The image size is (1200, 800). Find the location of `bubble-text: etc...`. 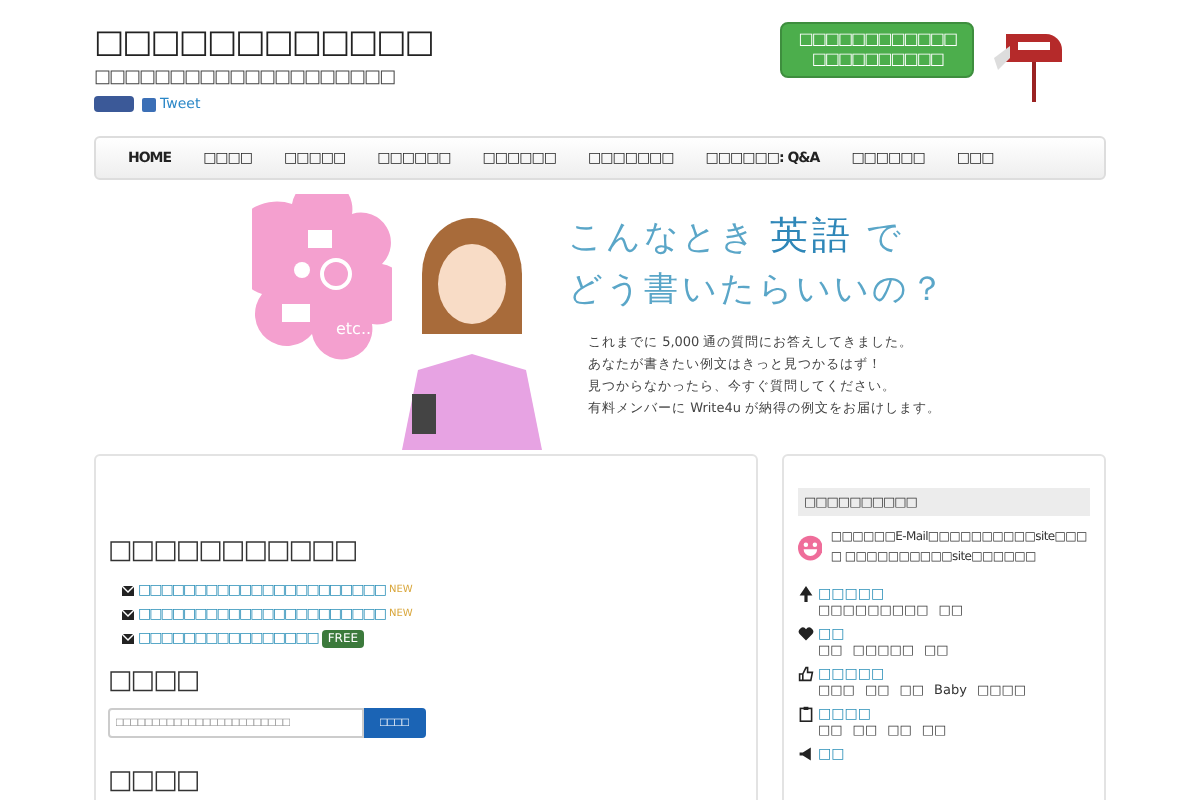

bubble-text: etc... is located at coordinates (356, 329).